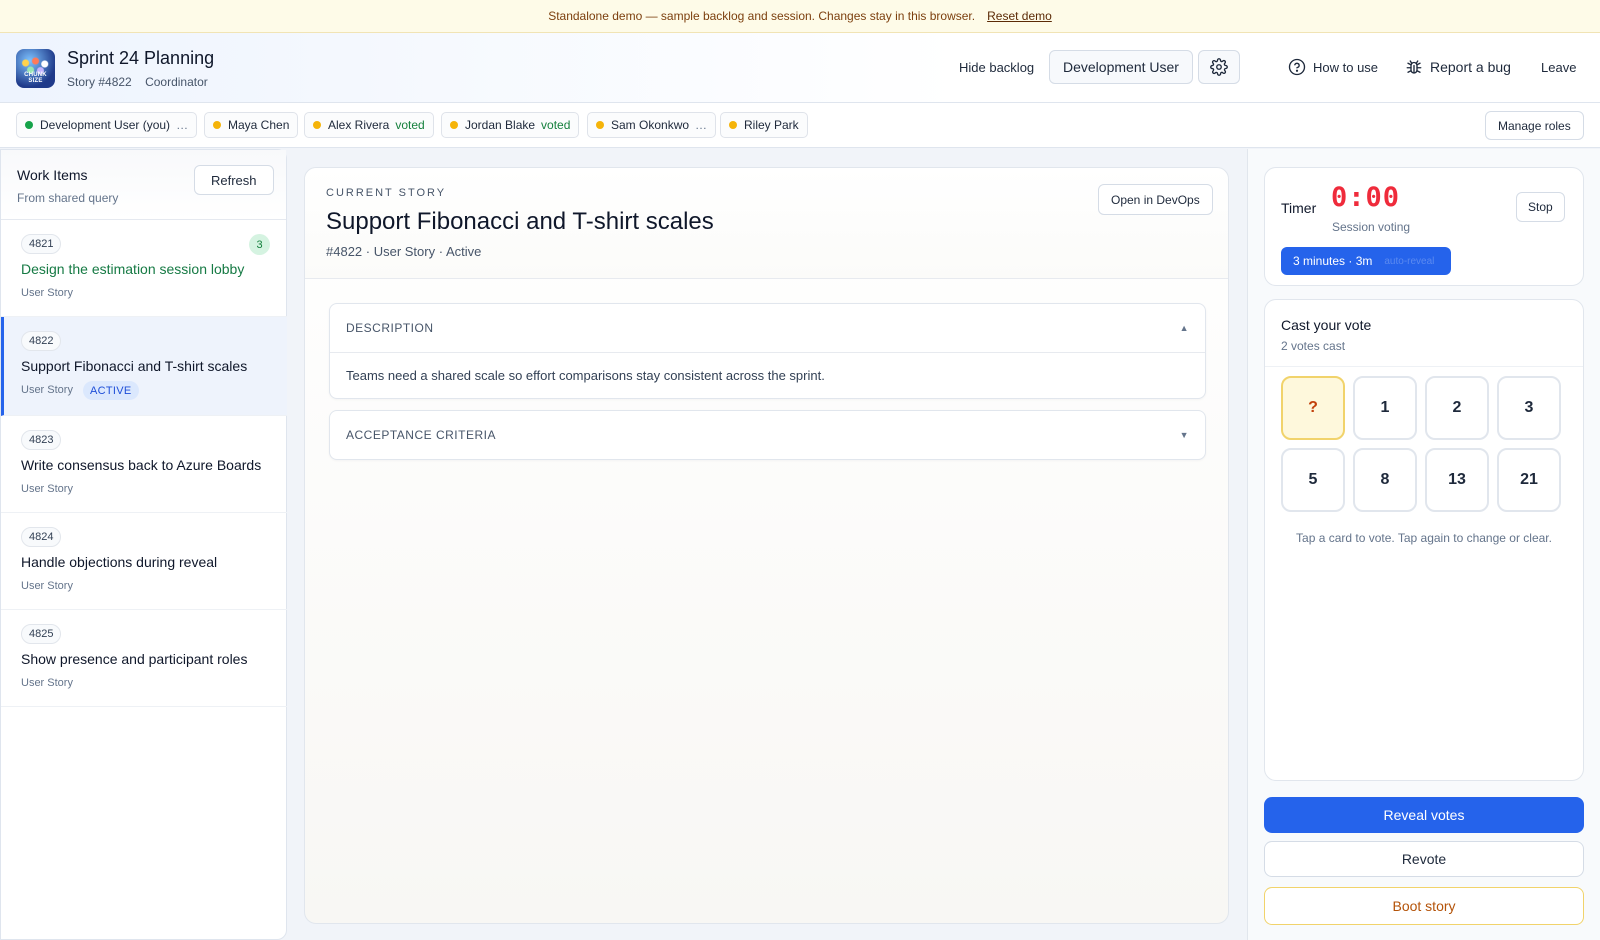 The image size is (1600, 940). What do you see at coordinates (1385, 408) in the screenshot?
I see `vote-card-1: 1` at bounding box center [1385, 408].